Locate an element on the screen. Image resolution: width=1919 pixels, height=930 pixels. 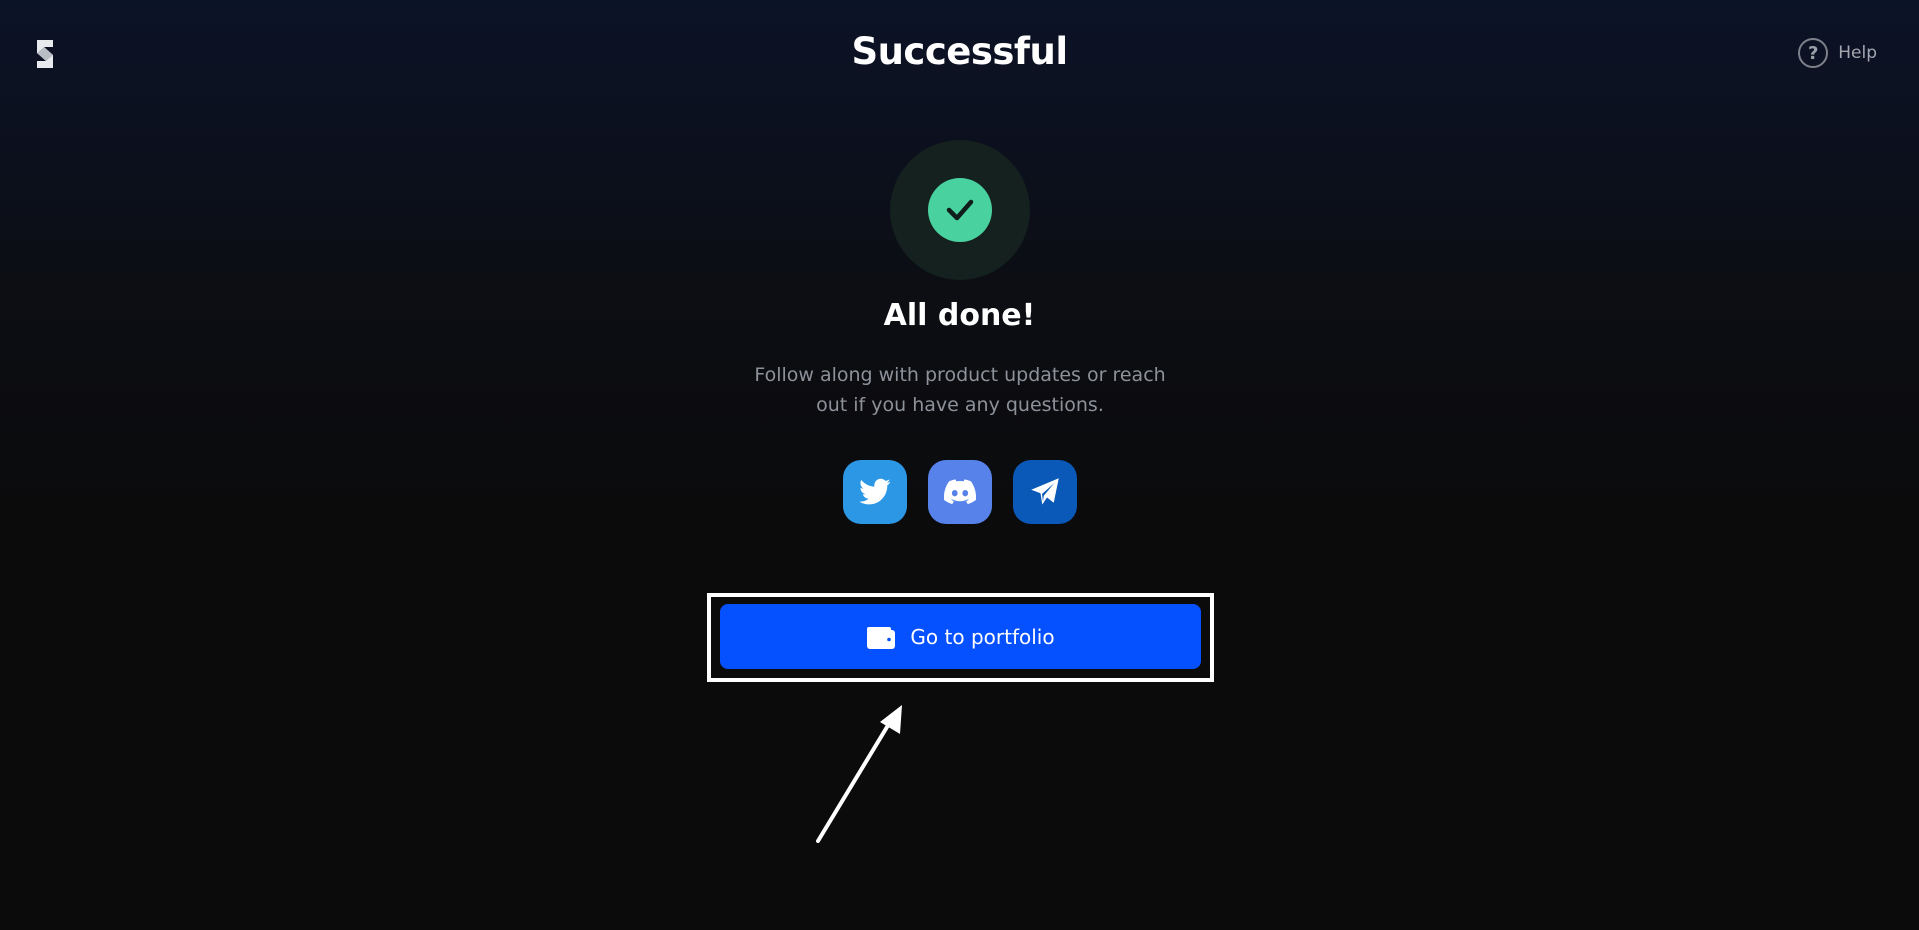
question-circle-icon: ? is located at coordinates (1813, 53).